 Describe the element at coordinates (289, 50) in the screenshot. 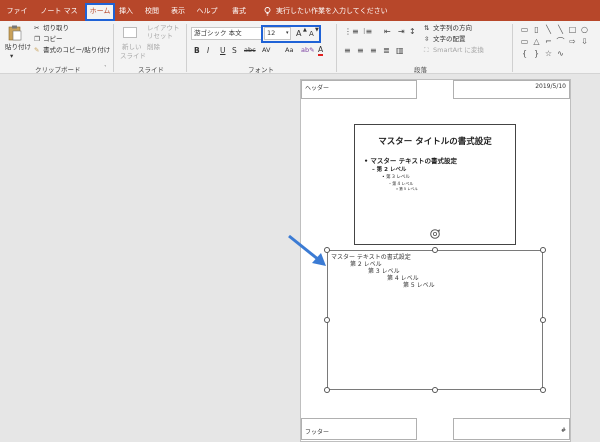

I see `change-case-button: Aa` at that location.